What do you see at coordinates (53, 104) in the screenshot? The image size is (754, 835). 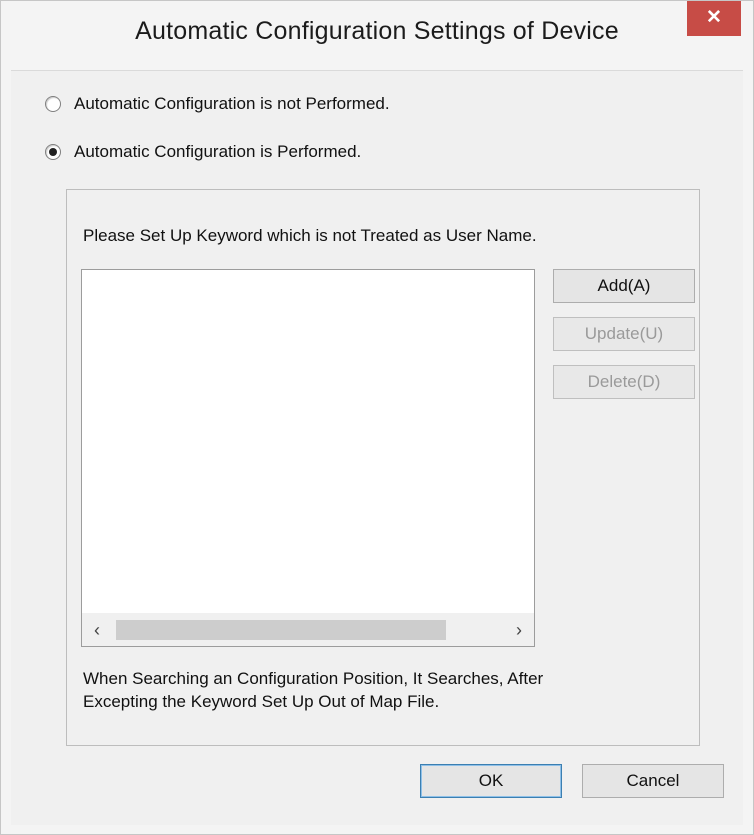 I see `radio-button-unselected` at bounding box center [53, 104].